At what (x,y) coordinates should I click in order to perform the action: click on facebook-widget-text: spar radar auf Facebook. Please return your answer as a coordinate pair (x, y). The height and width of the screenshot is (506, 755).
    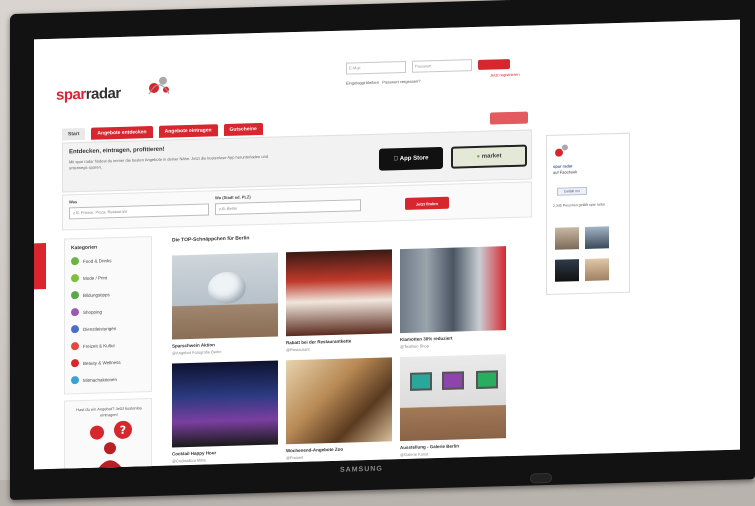
    Looking at the image, I should click on (565, 169).